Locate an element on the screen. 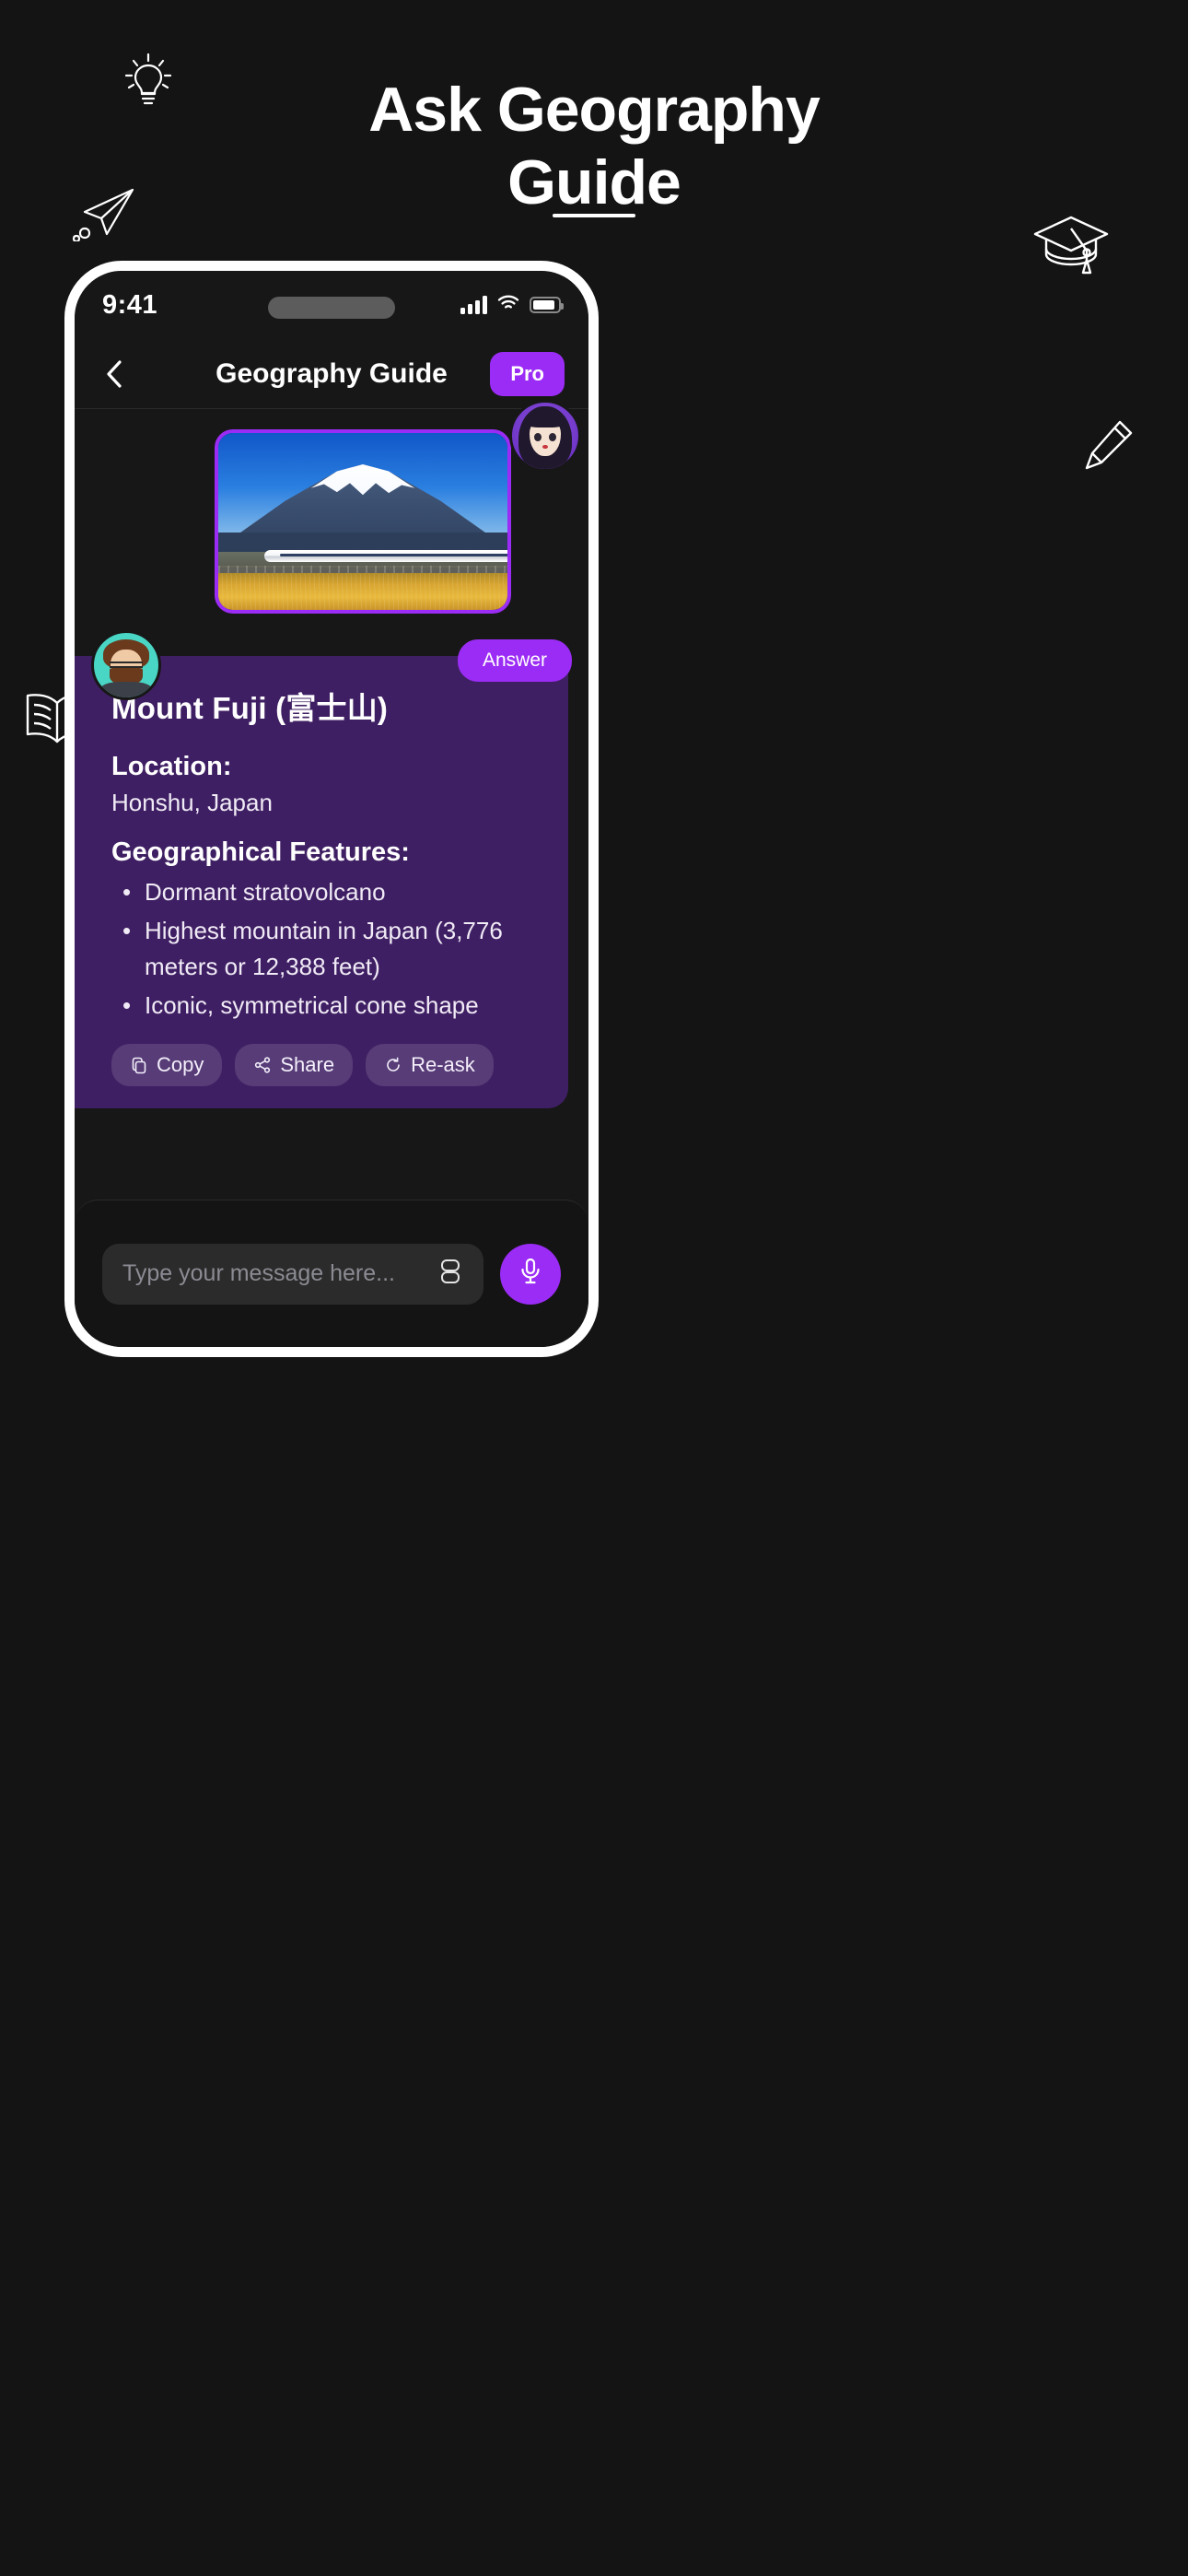 This screenshot has width=1188, height=2576. share-label: Share is located at coordinates (307, 1065).